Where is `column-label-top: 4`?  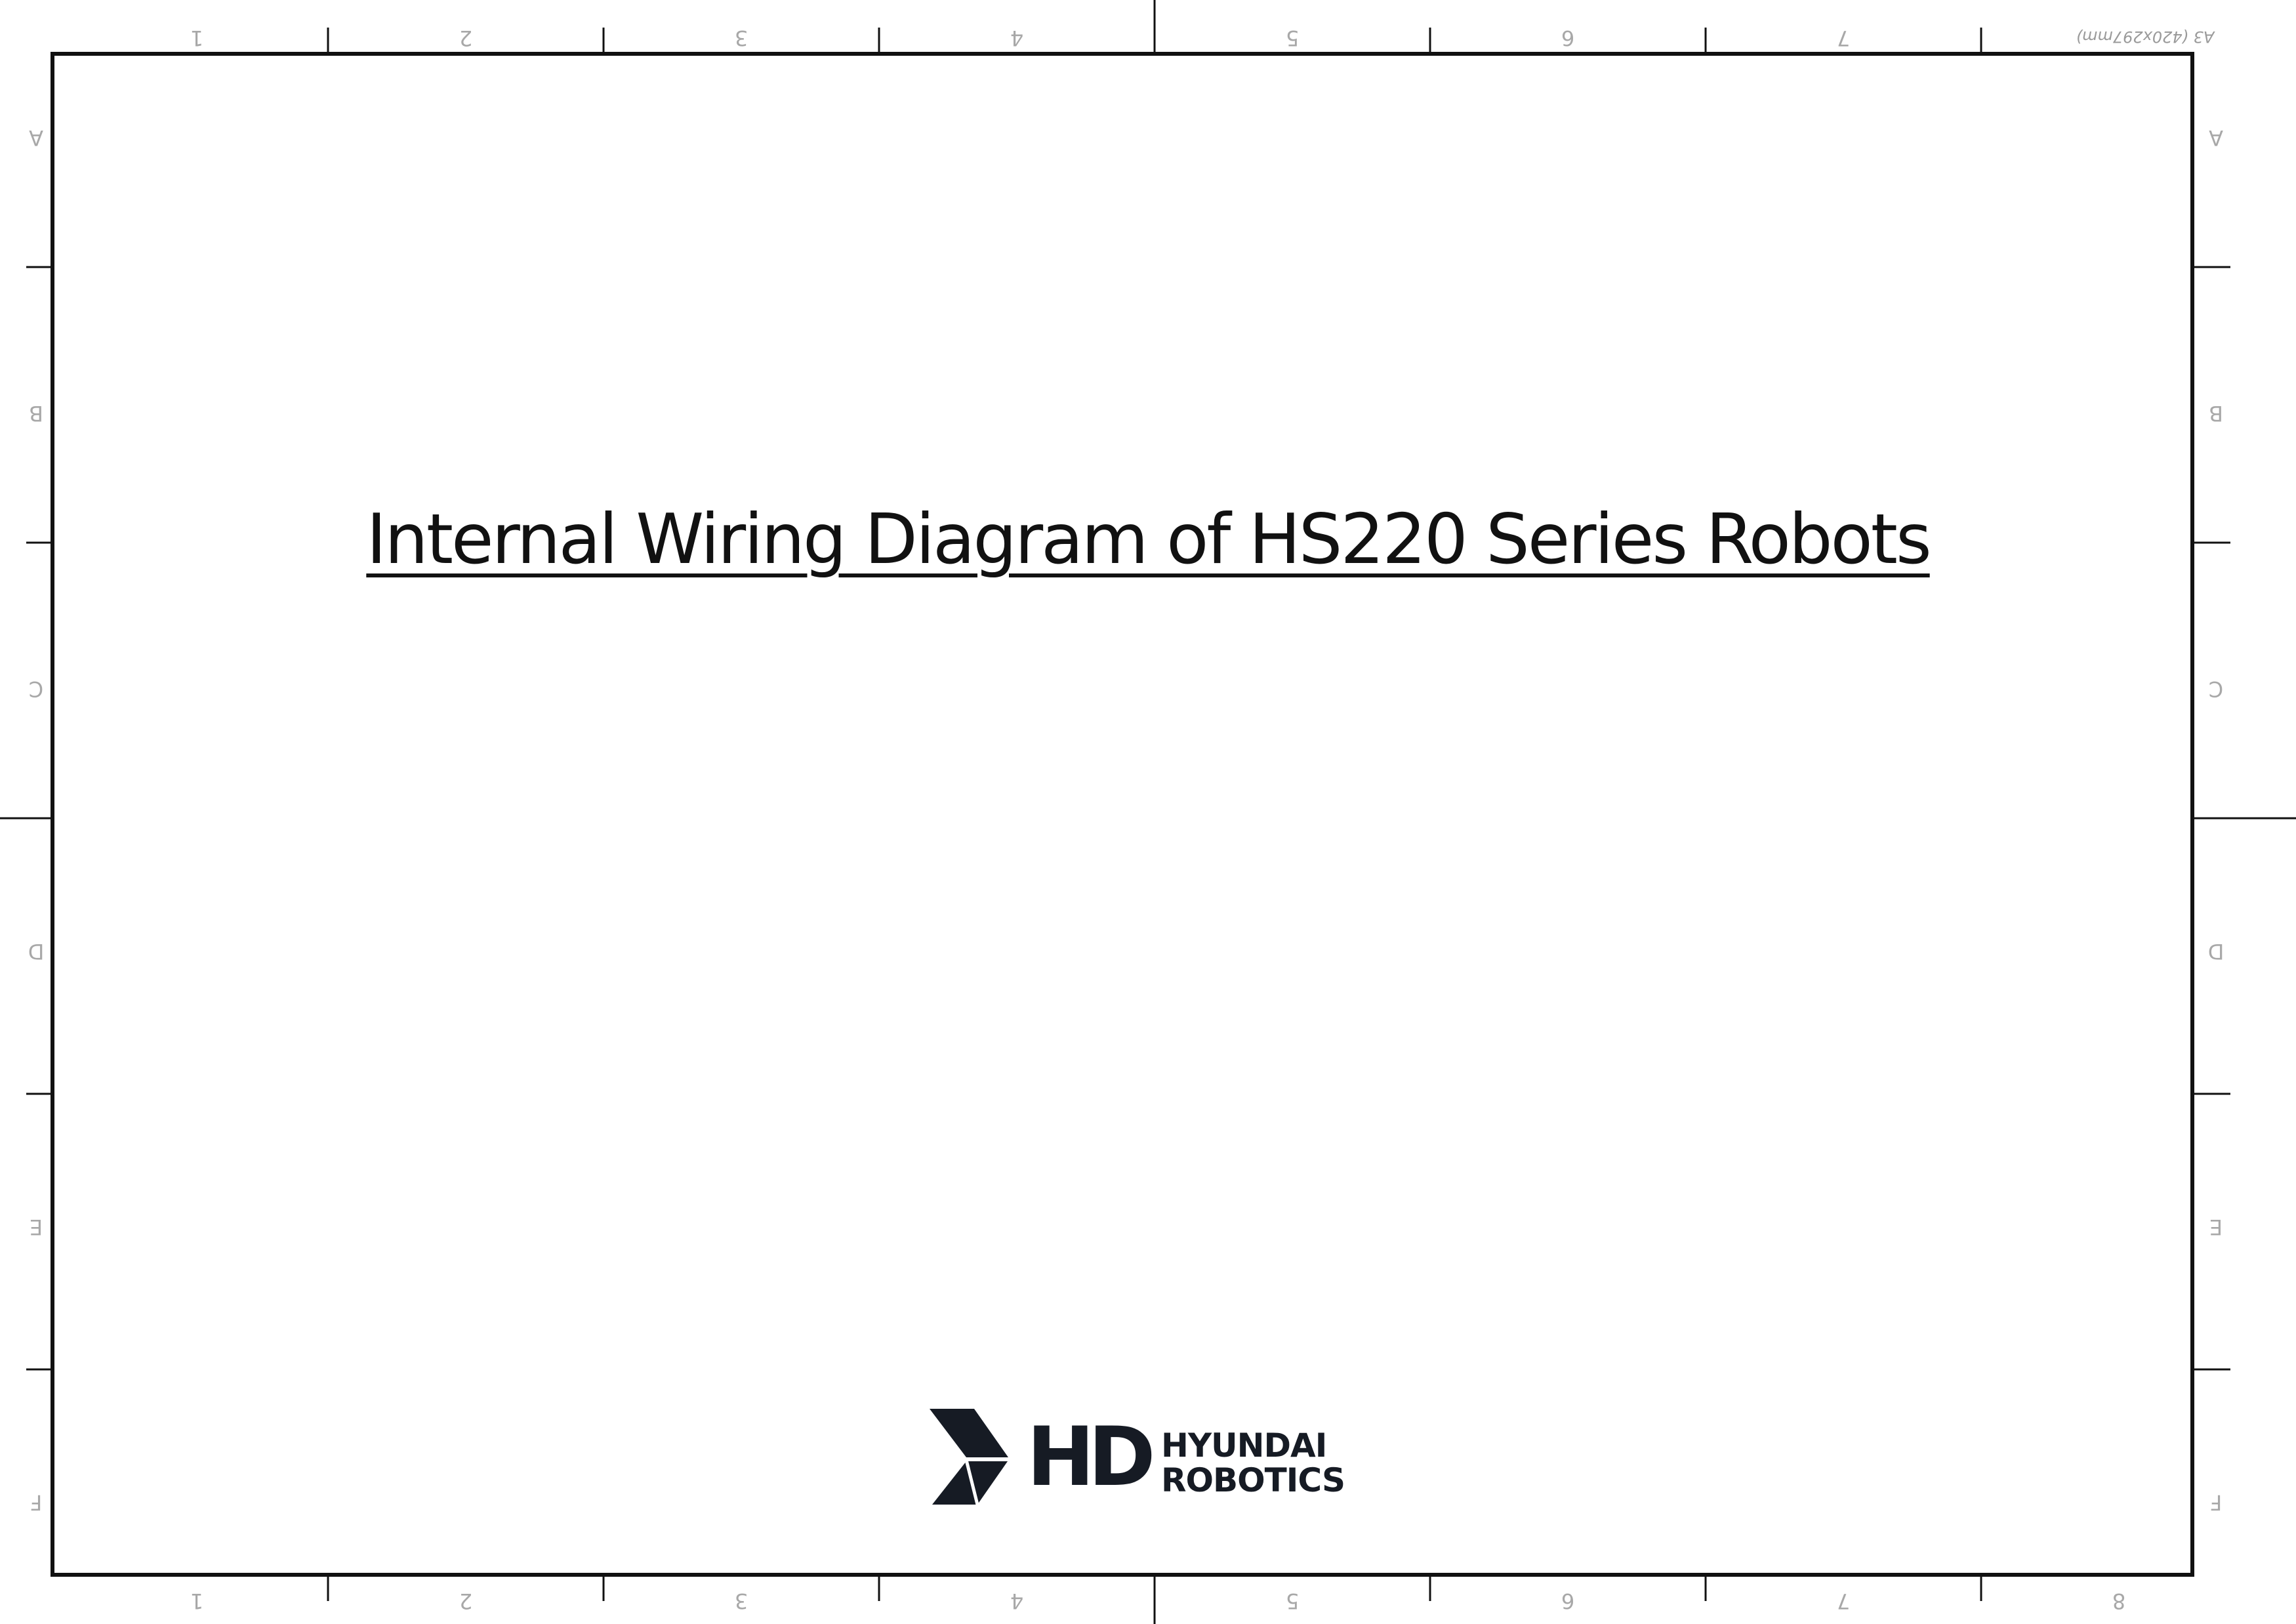
column-label-top: 4 is located at coordinates (1017, 38).